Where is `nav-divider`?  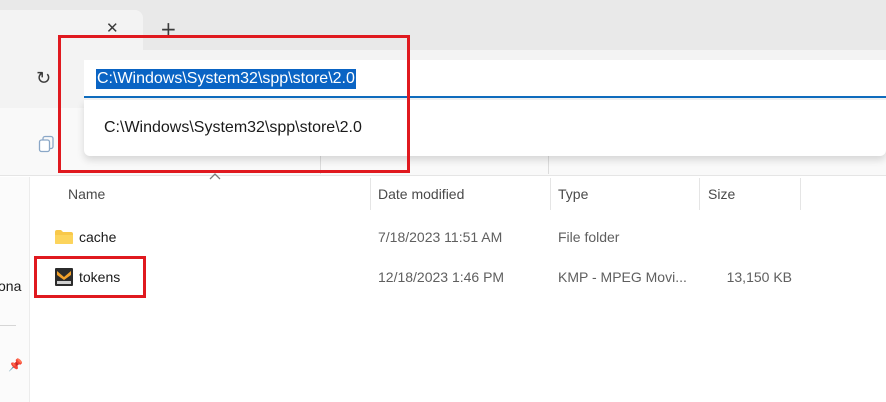 nav-divider is located at coordinates (8, 325).